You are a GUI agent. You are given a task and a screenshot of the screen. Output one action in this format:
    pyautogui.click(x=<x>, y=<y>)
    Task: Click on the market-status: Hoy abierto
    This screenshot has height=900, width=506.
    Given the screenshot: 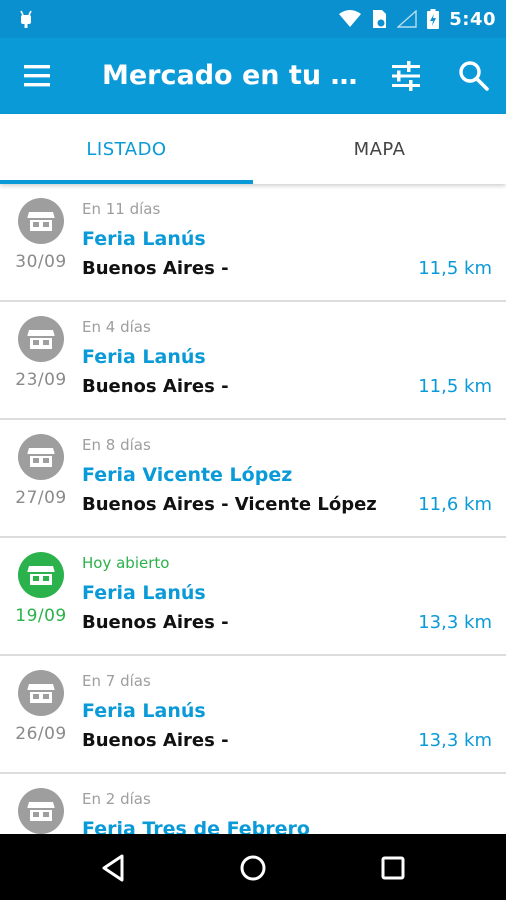 What is the action you would take?
    pyautogui.click(x=126, y=563)
    